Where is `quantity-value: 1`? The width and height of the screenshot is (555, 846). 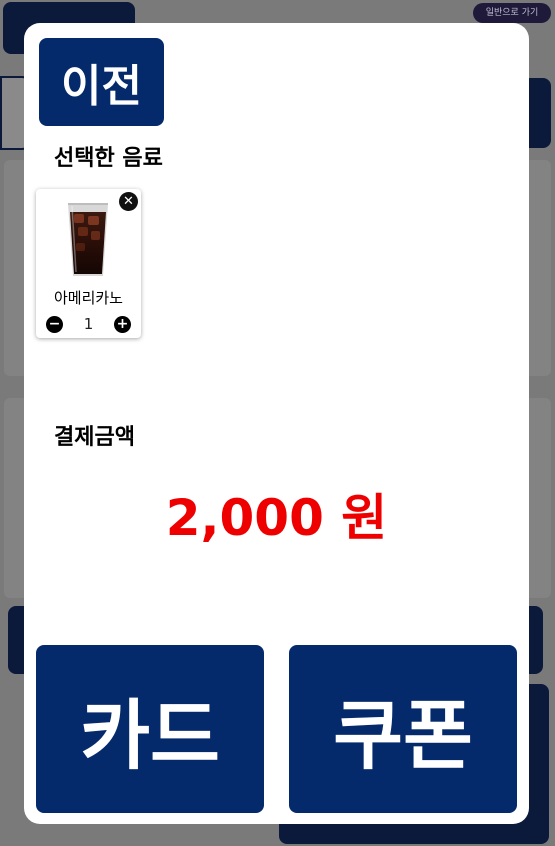
quantity-value: 1 is located at coordinates (88, 324).